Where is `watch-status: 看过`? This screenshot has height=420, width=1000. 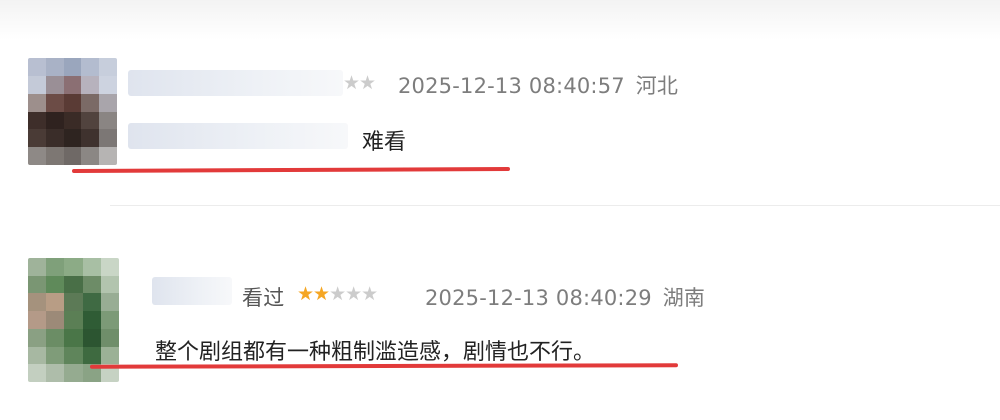 watch-status: 看过 is located at coordinates (263, 298).